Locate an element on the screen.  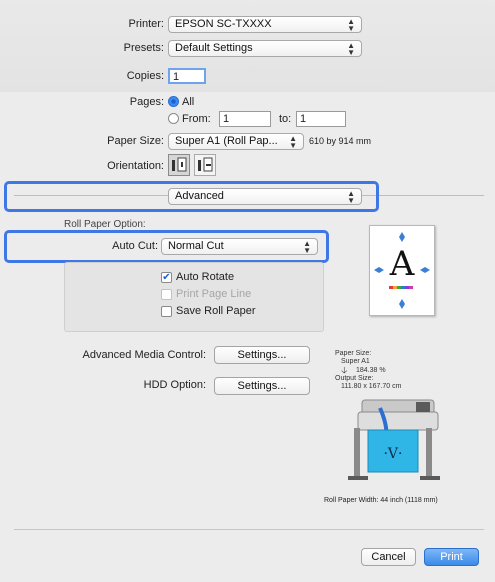
copies-label: Copies: is located at coordinates (145, 76).